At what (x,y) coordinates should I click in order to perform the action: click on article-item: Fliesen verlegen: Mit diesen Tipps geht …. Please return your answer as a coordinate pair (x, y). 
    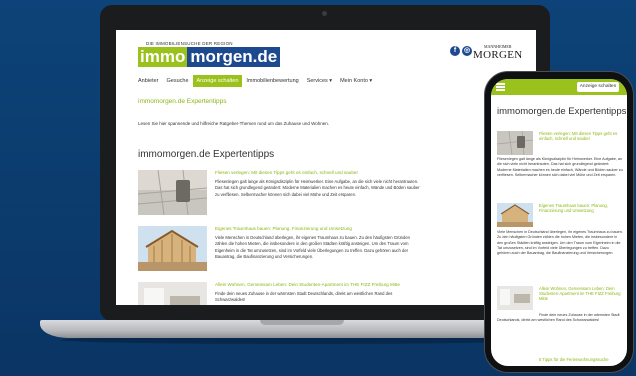
    Looking at the image, I should click on (283, 197).